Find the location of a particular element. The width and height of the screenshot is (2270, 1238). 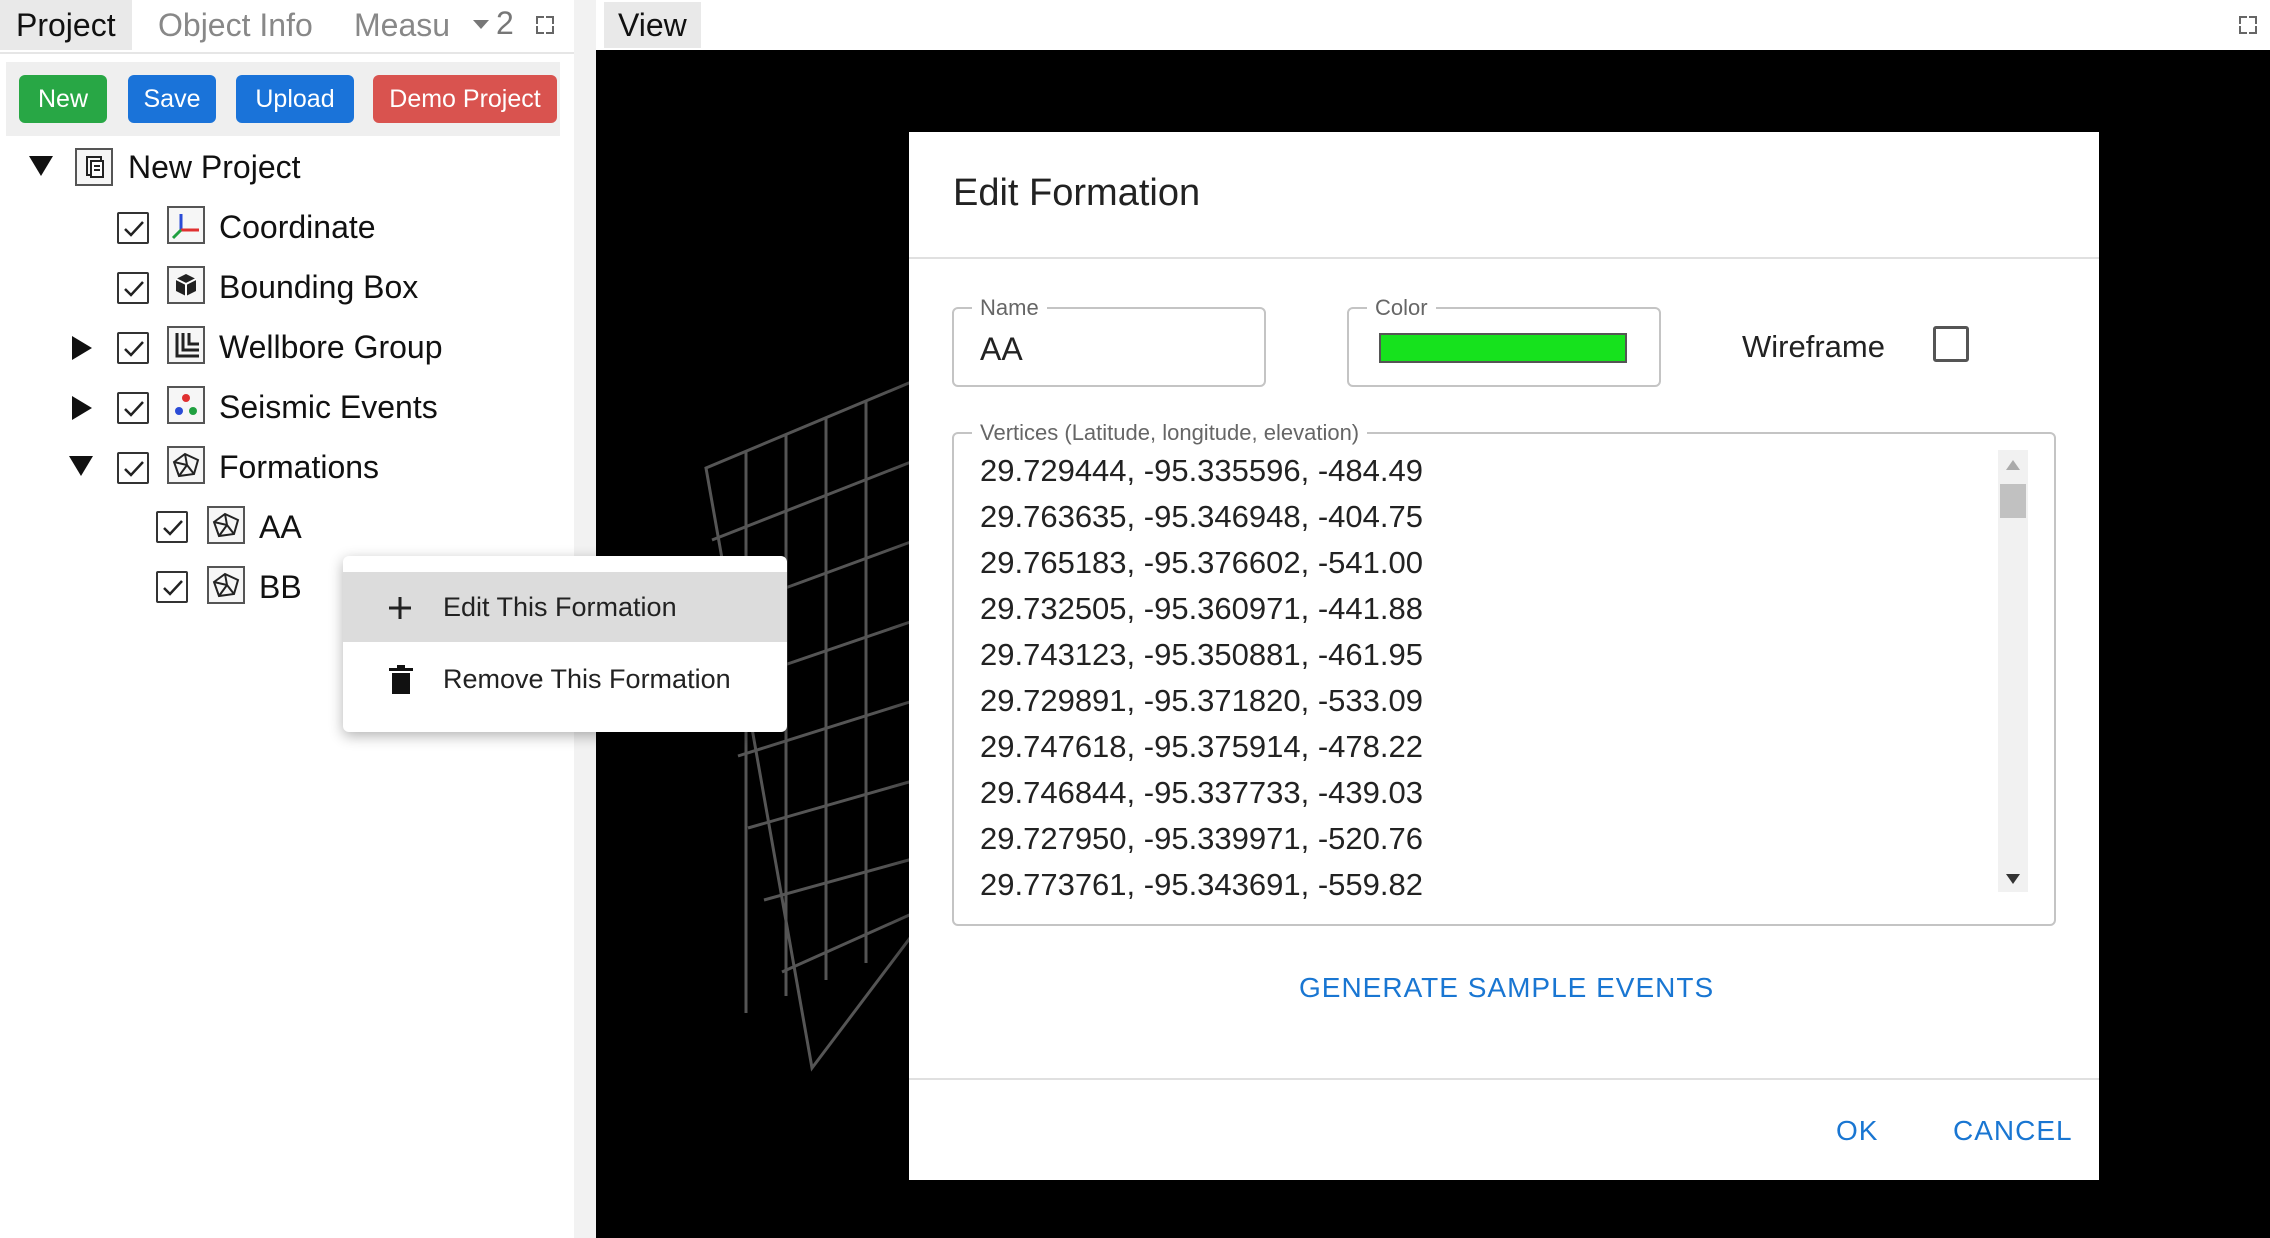

wireframe-label: Wireframe is located at coordinates (1813, 346).